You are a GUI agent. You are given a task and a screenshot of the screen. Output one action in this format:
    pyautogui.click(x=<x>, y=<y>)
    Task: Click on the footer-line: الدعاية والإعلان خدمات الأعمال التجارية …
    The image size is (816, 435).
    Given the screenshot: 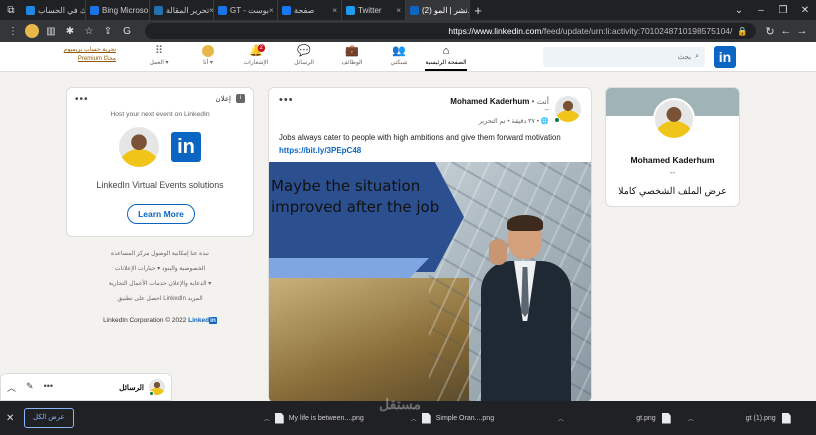 What is the action you would take?
    pyautogui.click(x=160, y=284)
    